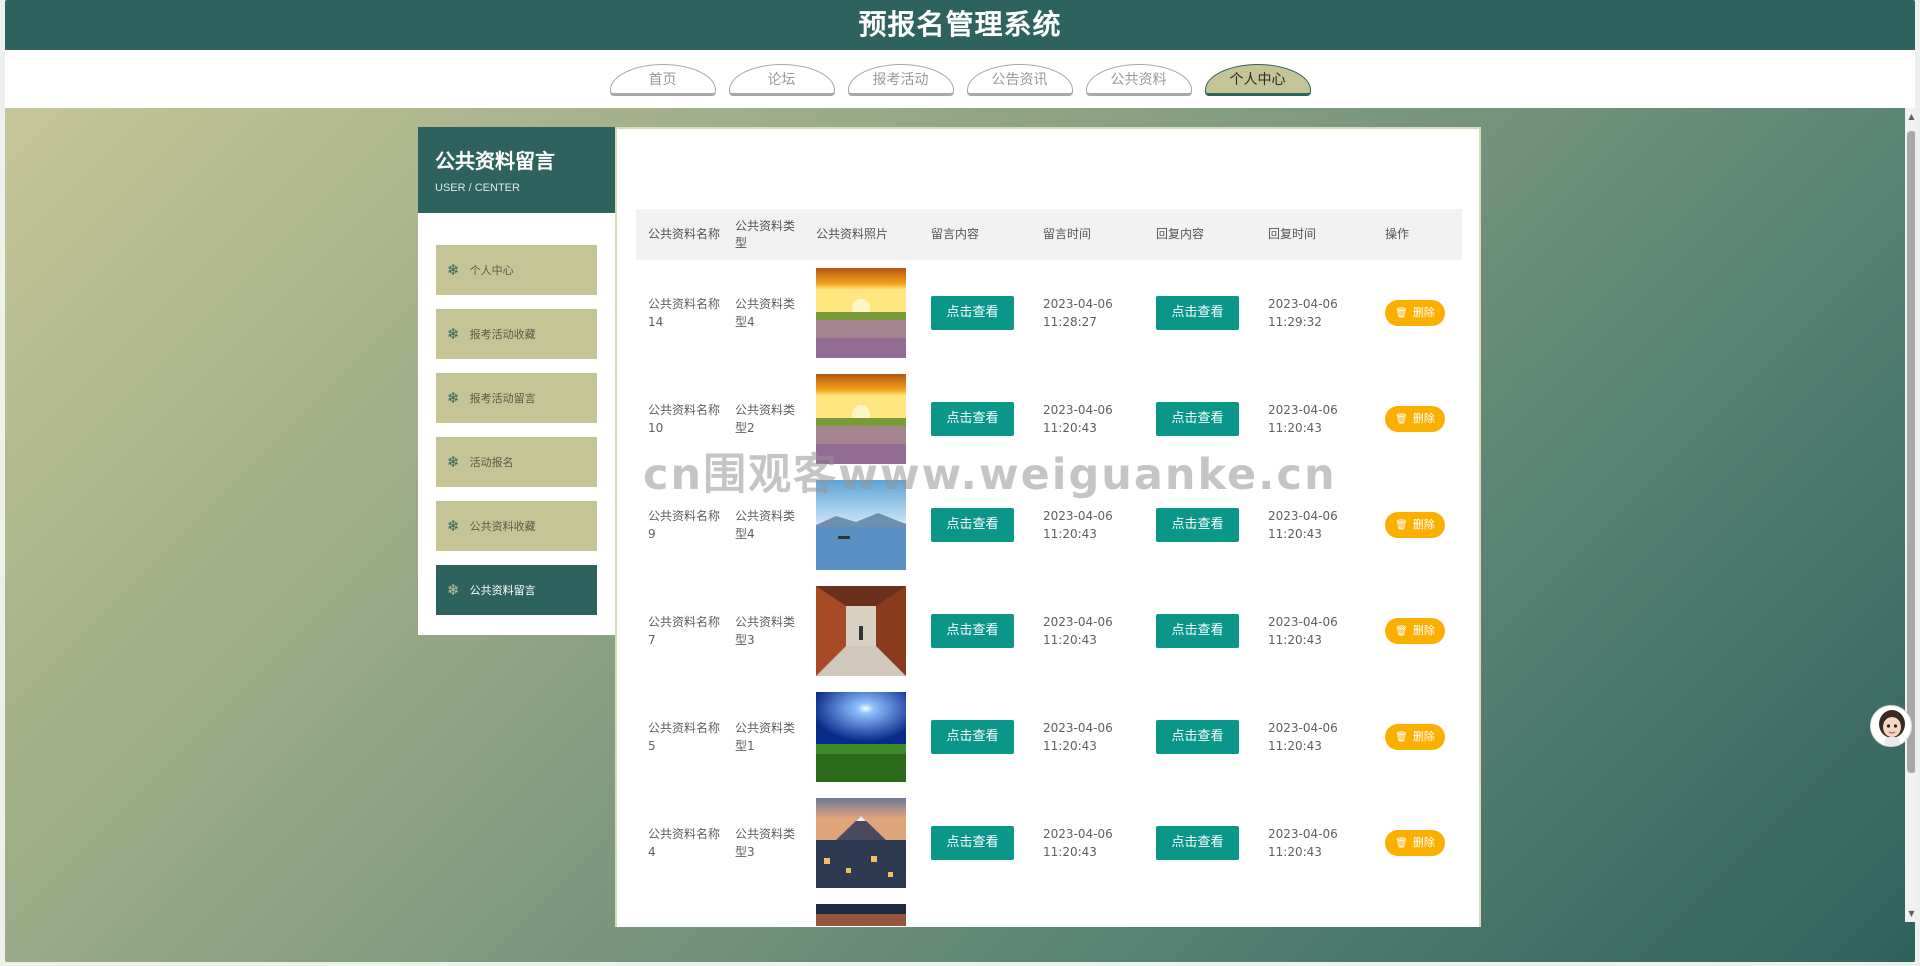 The image size is (1920, 966). What do you see at coordinates (1303, 313) in the screenshot?
I see `cell-reply-time: 2023-04-06 11:29:32` at bounding box center [1303, 313].